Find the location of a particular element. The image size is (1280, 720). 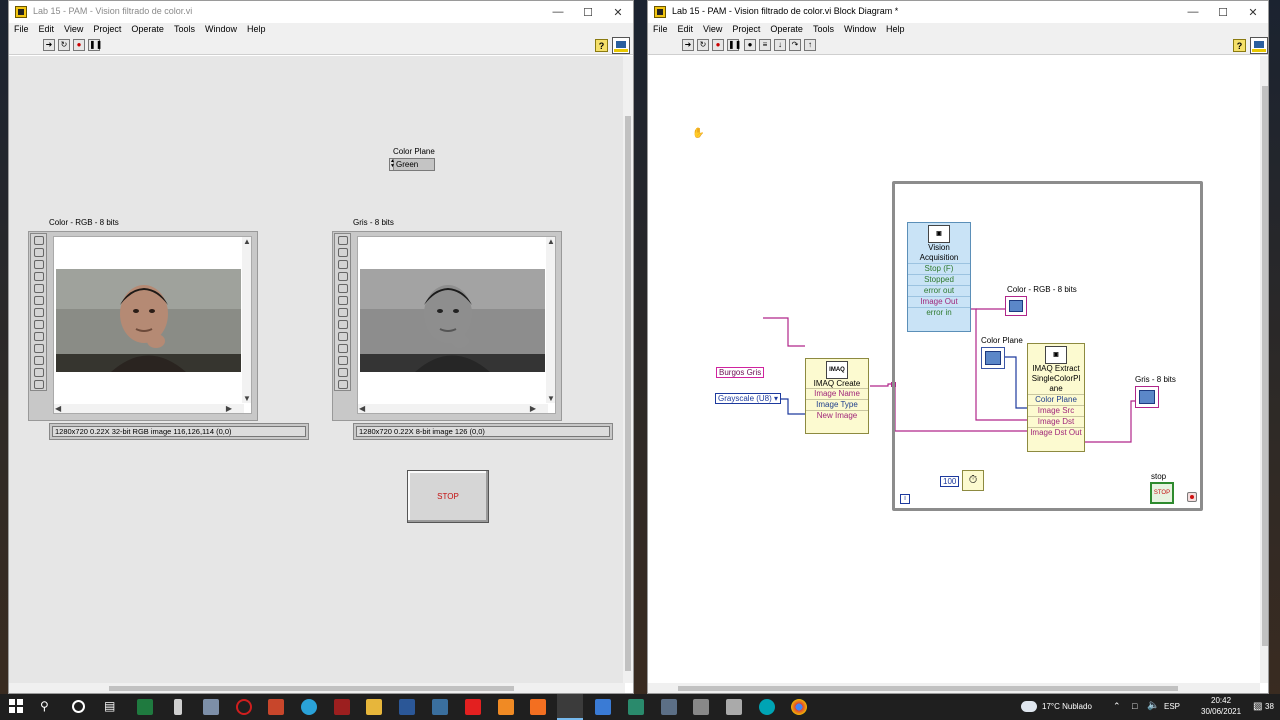

cloud-weather-icon is located at coordinates (1029, 706).